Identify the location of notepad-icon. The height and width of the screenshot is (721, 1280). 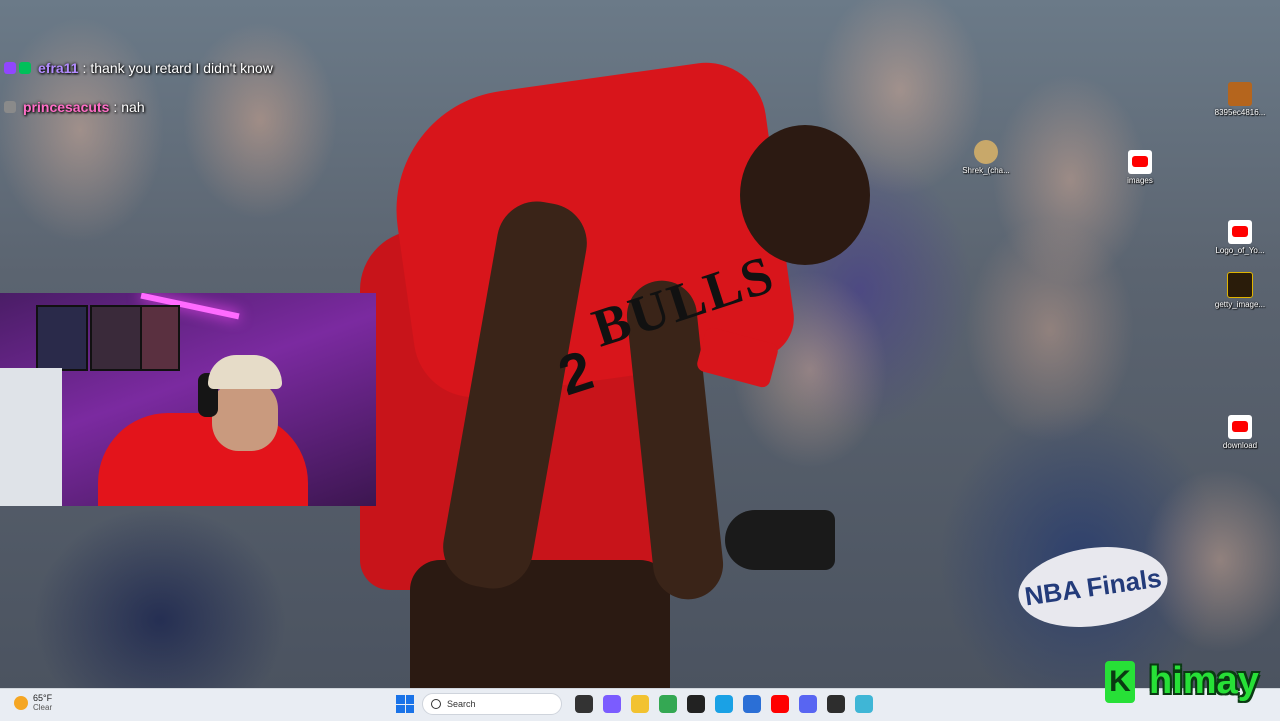
(864, 704).